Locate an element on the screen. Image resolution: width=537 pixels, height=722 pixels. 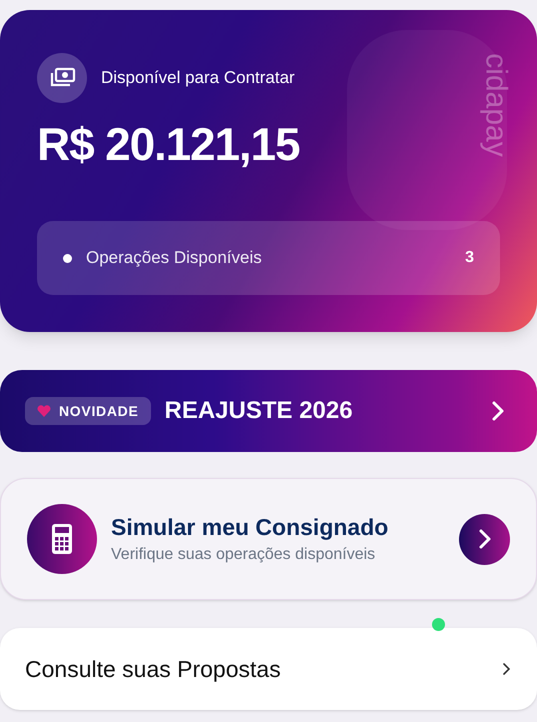
badge-text: NOVIDADE is located at coordinates (98, 411).